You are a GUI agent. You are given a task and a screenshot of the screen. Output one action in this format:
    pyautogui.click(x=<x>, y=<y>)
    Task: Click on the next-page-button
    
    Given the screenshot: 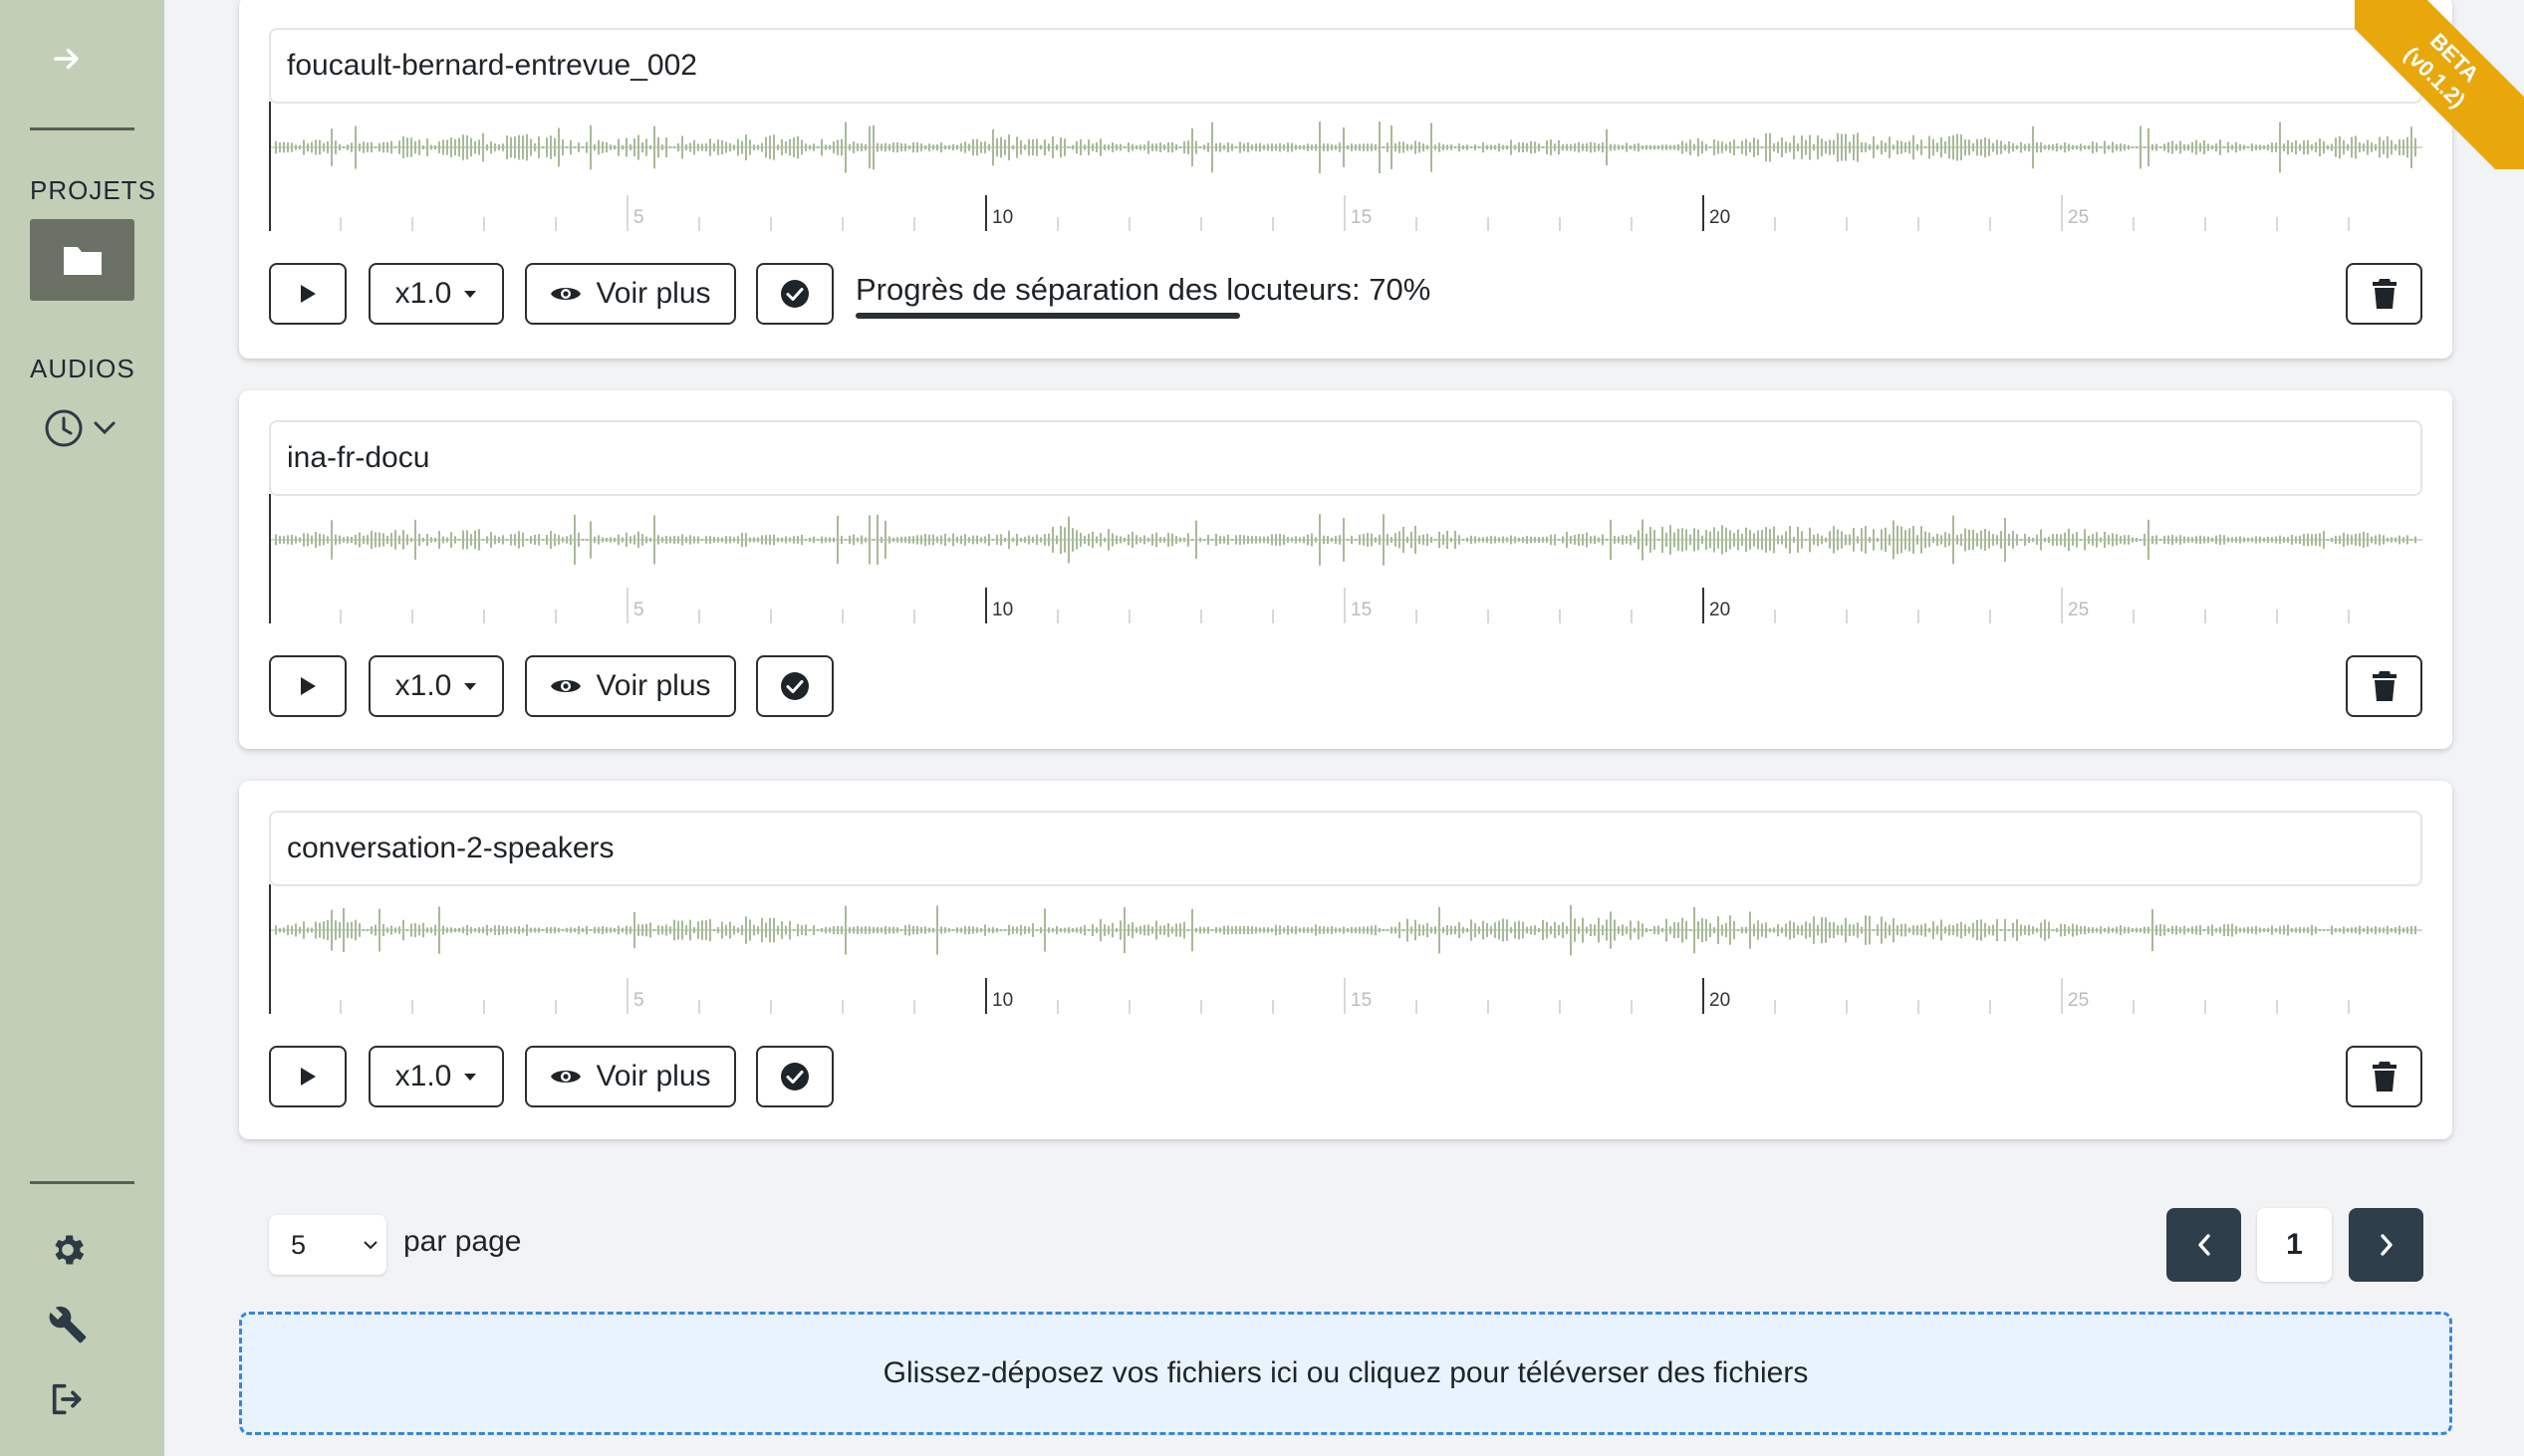 What is the action you would take?
    pyautogui.click(x=2386, y=1245)
    